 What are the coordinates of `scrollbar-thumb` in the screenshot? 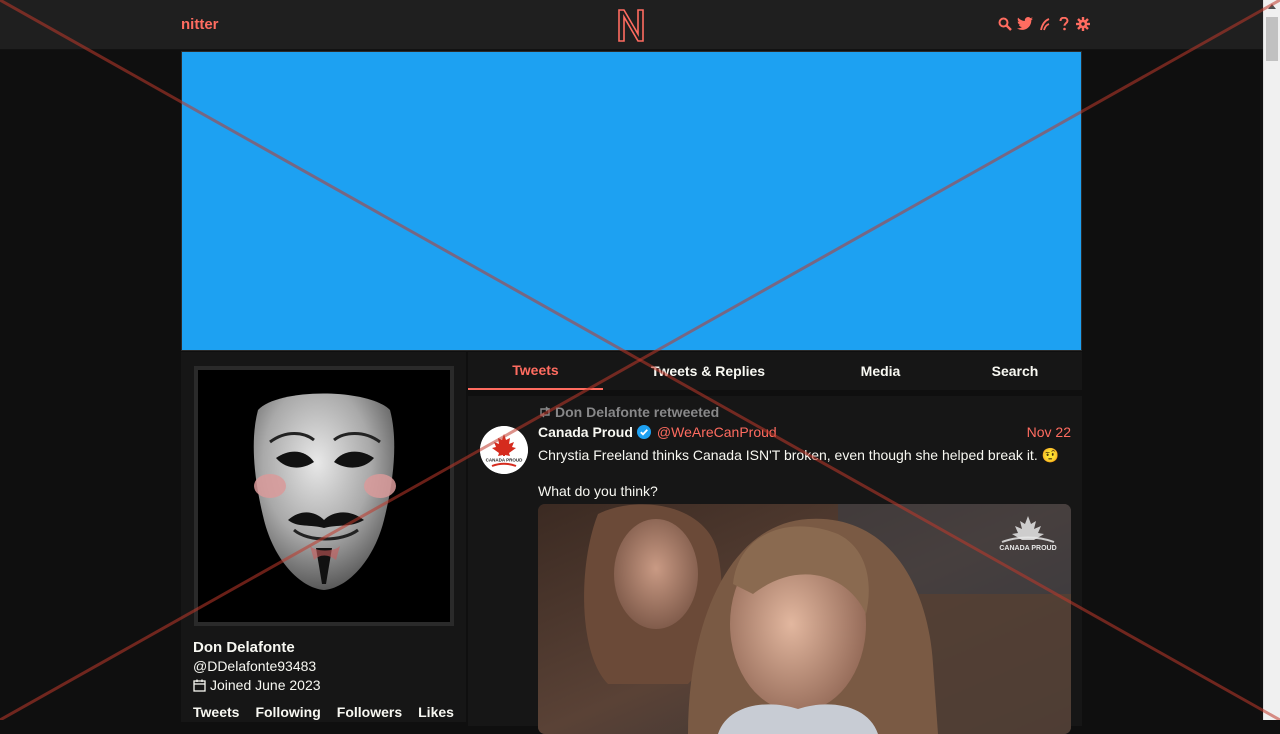 It's located at (1272, 39).